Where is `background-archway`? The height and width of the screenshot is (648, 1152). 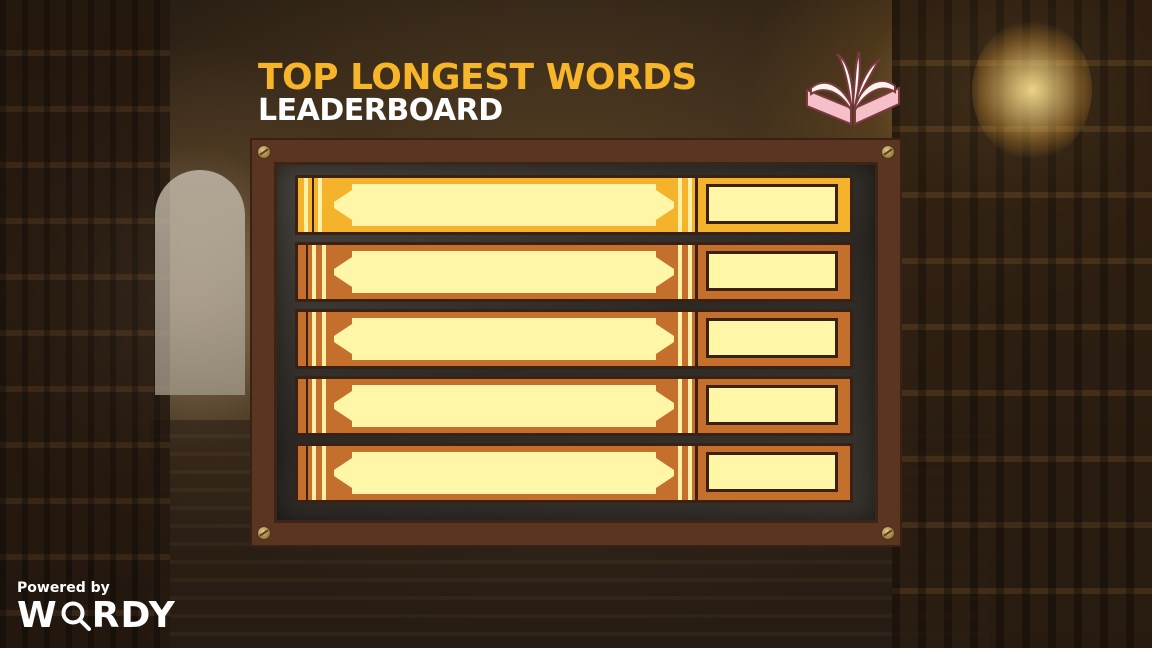
background-archway is located at coordinates (200, 282).